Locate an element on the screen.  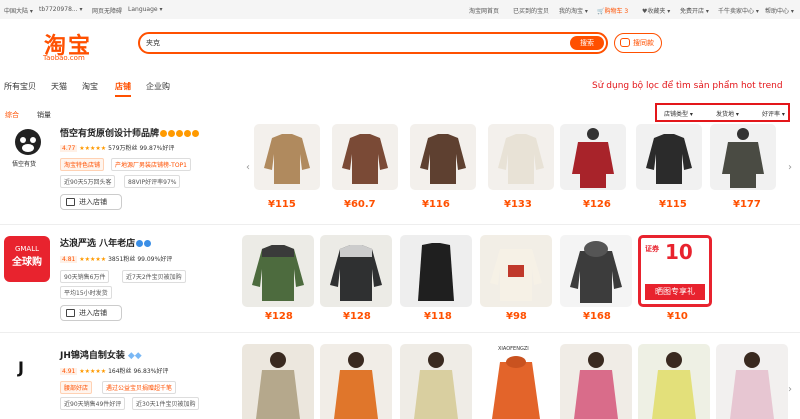
shop-logo-caption: 悟空有货 is located at coordinates (24, 164).